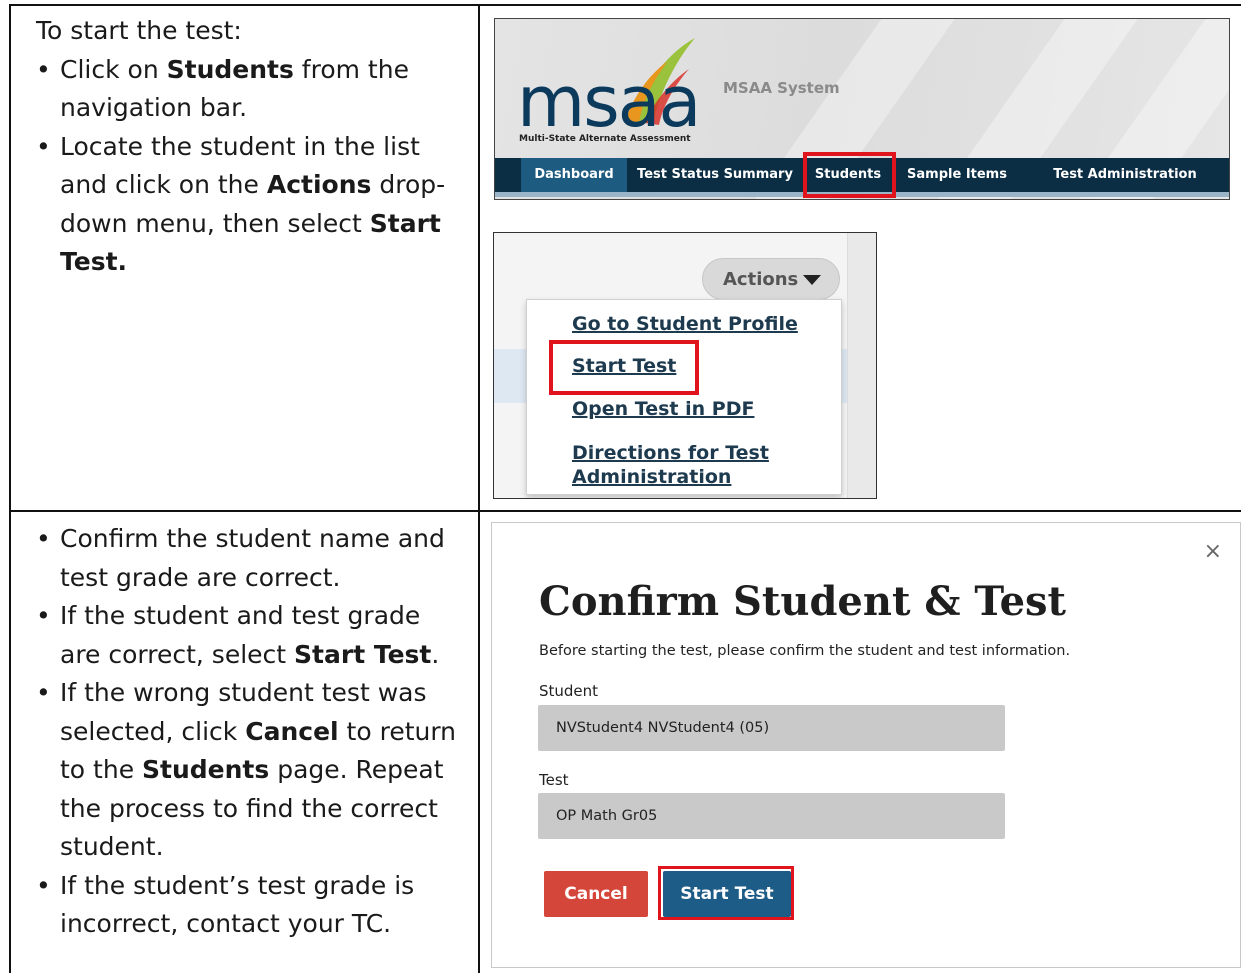 This screenshot has height=973, width=1241. Describe the element at coordinates (812, 280) in the screenshot. I see `caret-down-icon` at that location.